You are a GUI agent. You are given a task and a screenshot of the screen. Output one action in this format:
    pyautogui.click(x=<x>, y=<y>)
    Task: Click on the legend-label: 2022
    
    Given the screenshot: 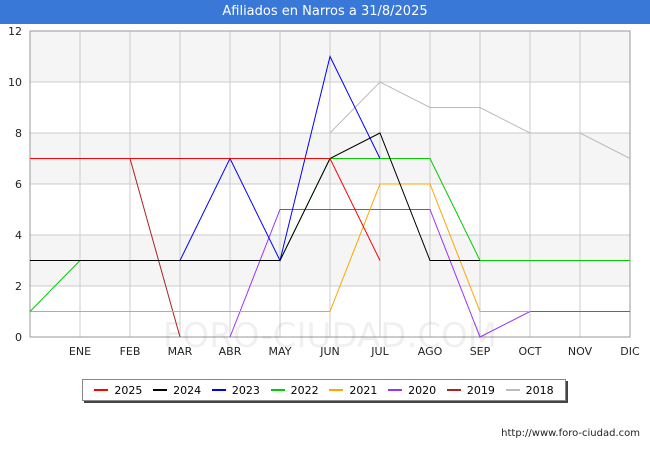 What is the action you would take?
    pyautogui.click(x=304, y=390)
    